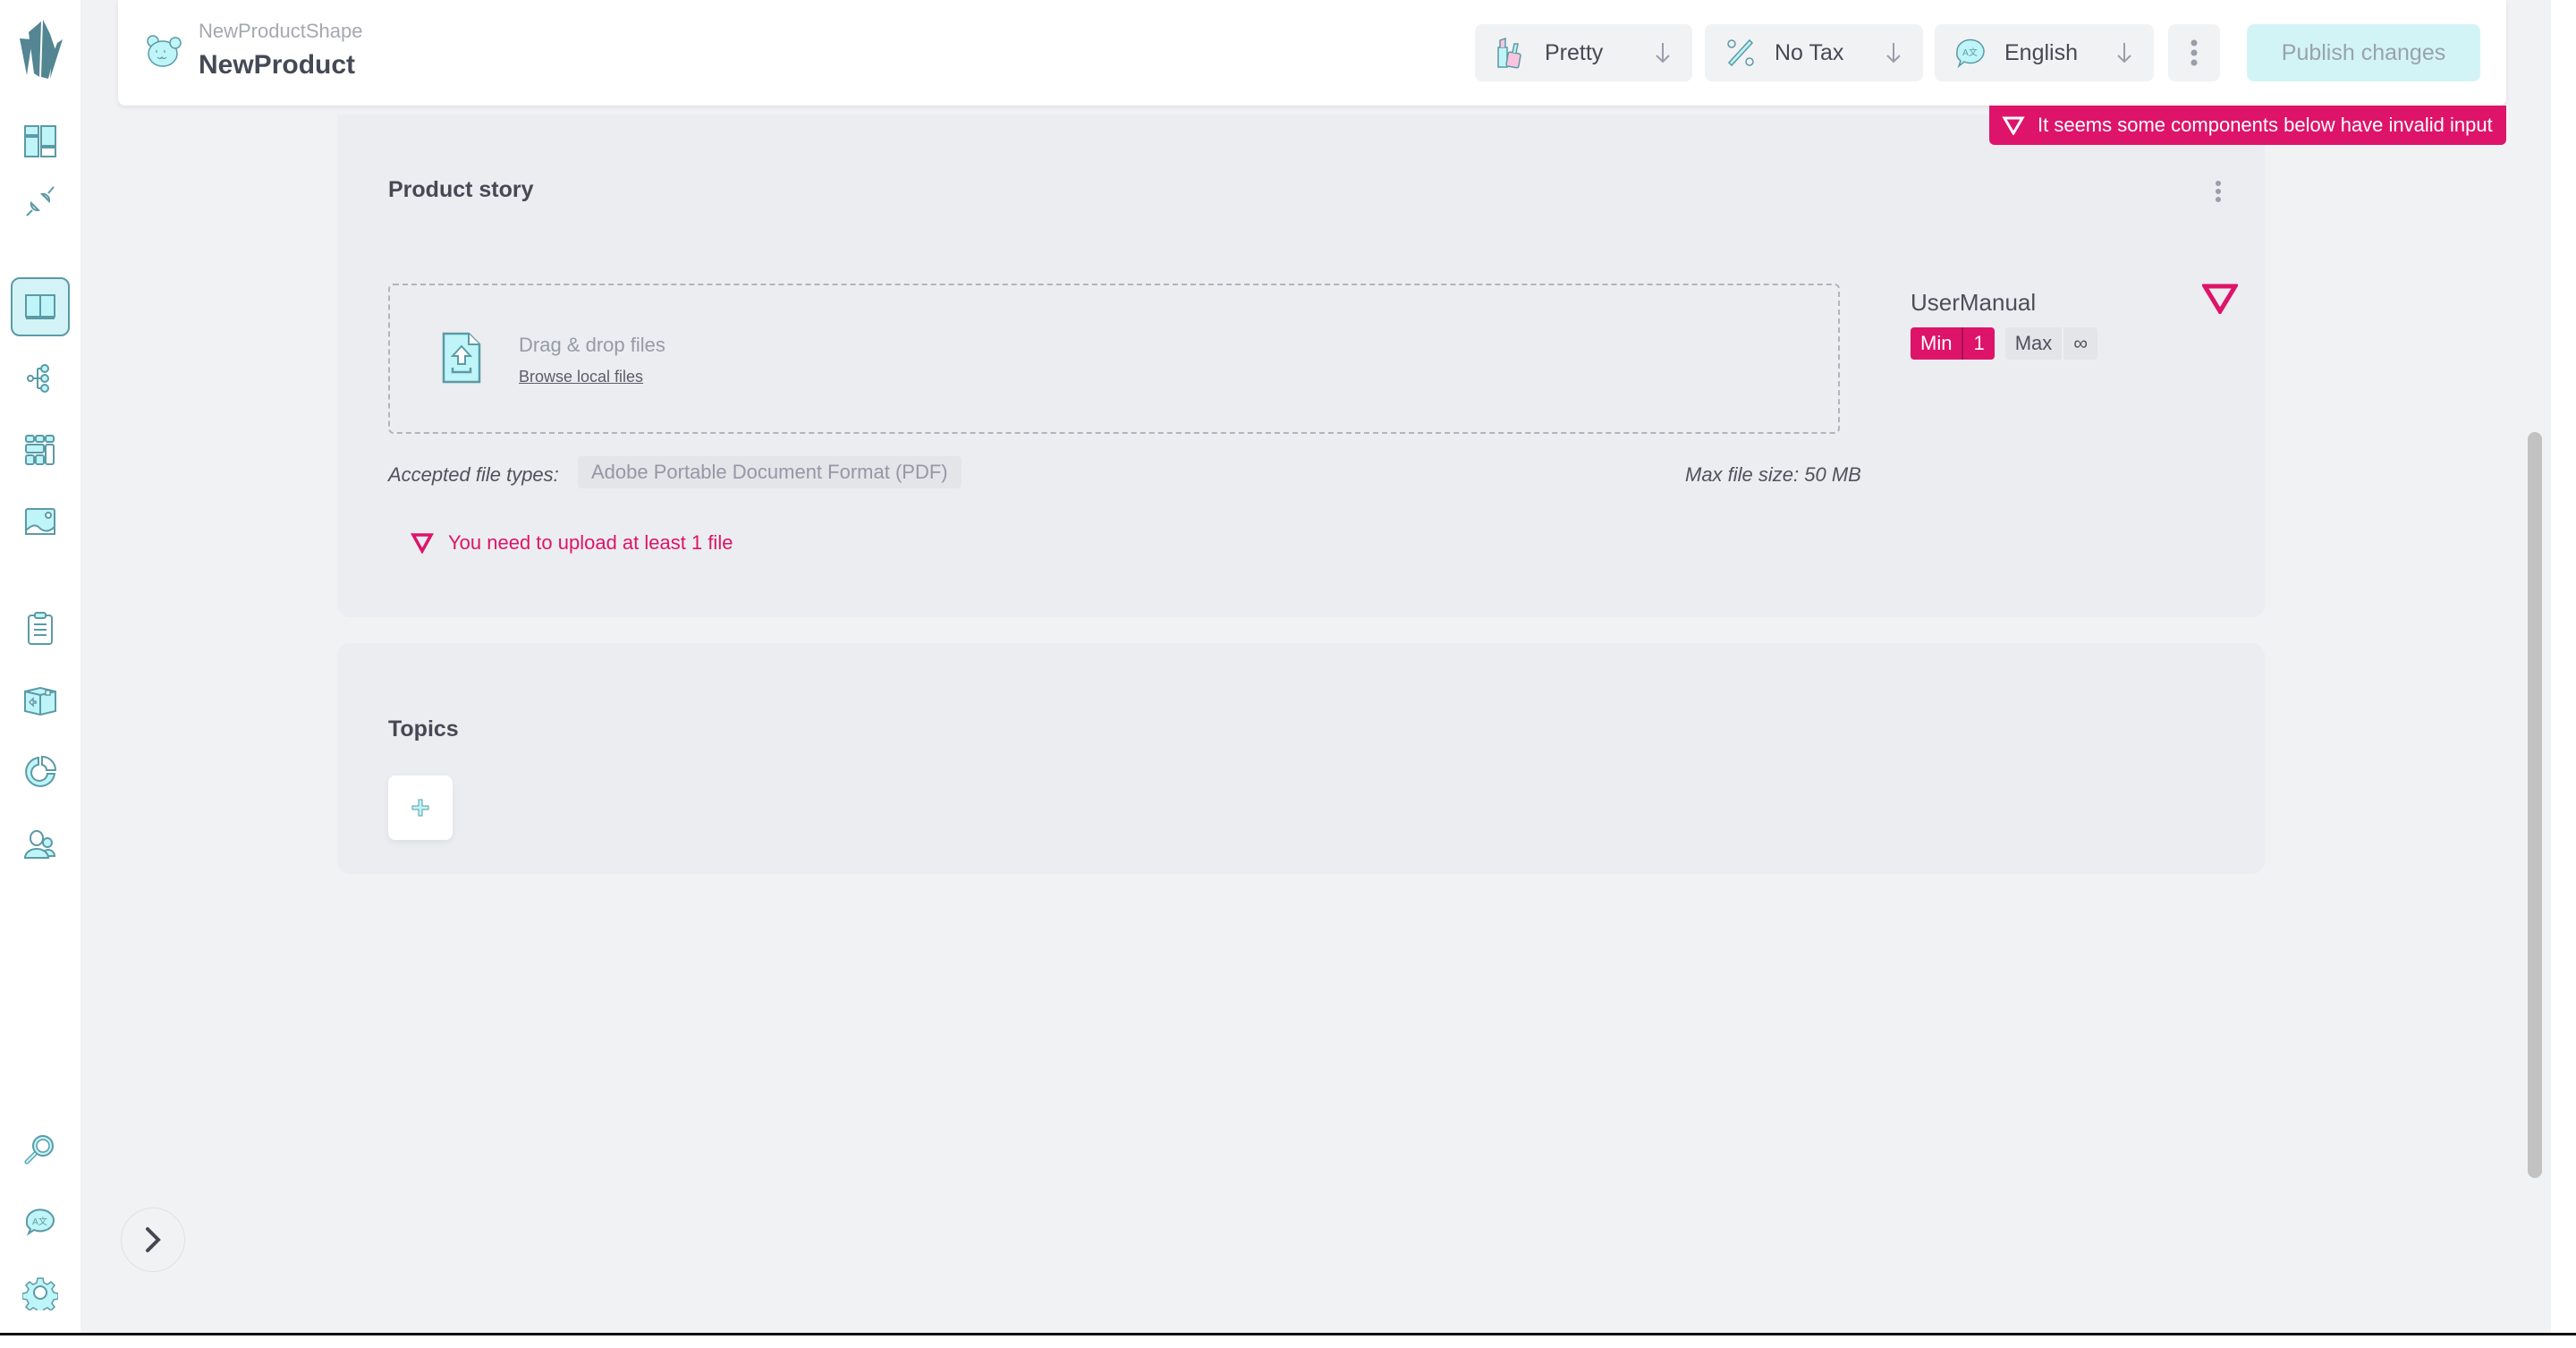  What do you see at coordinates (770, 472) in the screenshot?
I see `accepted-file-type-pill: Adobe Portable Document Format (PDF)` at bounding box center [770, 472].